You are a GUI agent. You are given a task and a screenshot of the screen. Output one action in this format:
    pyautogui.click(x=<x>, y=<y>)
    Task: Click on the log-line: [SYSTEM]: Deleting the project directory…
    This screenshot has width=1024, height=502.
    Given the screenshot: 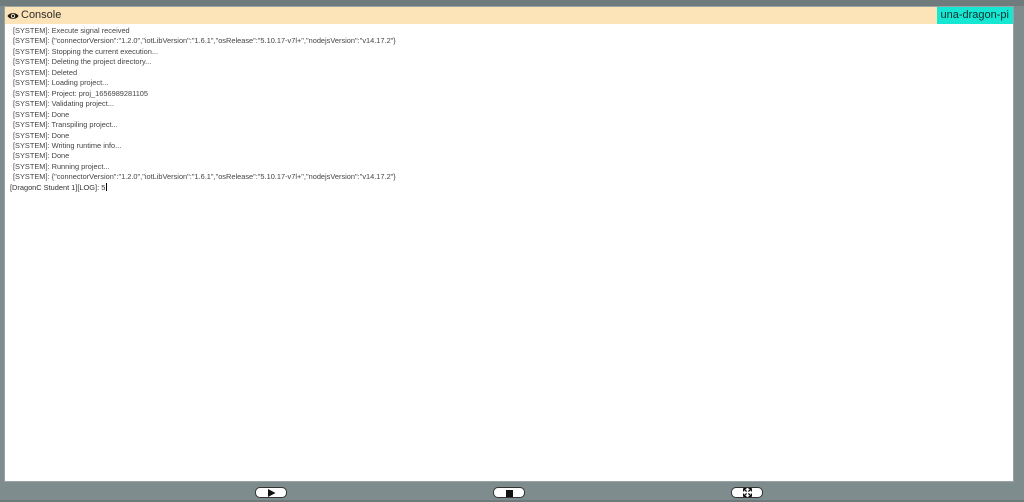 What is the action you would take?
    pyautogui.click(x=82, y=62)
    